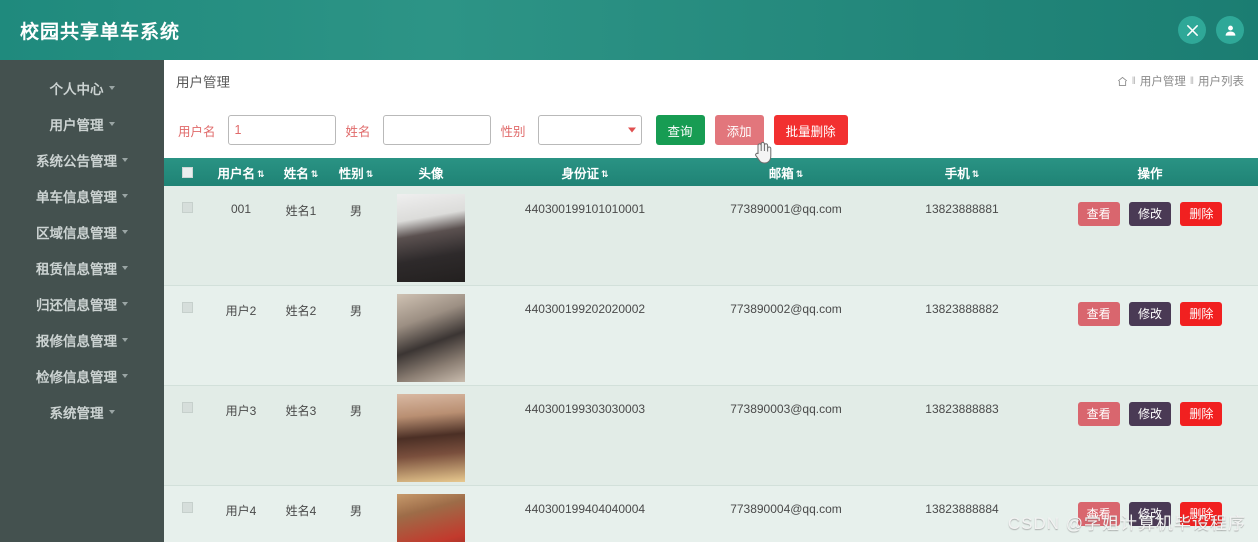 The height and width of the screenshot is (542, 1258). I want to click on sidebar-item-5: 租赁信息管理, so click(82, 268).